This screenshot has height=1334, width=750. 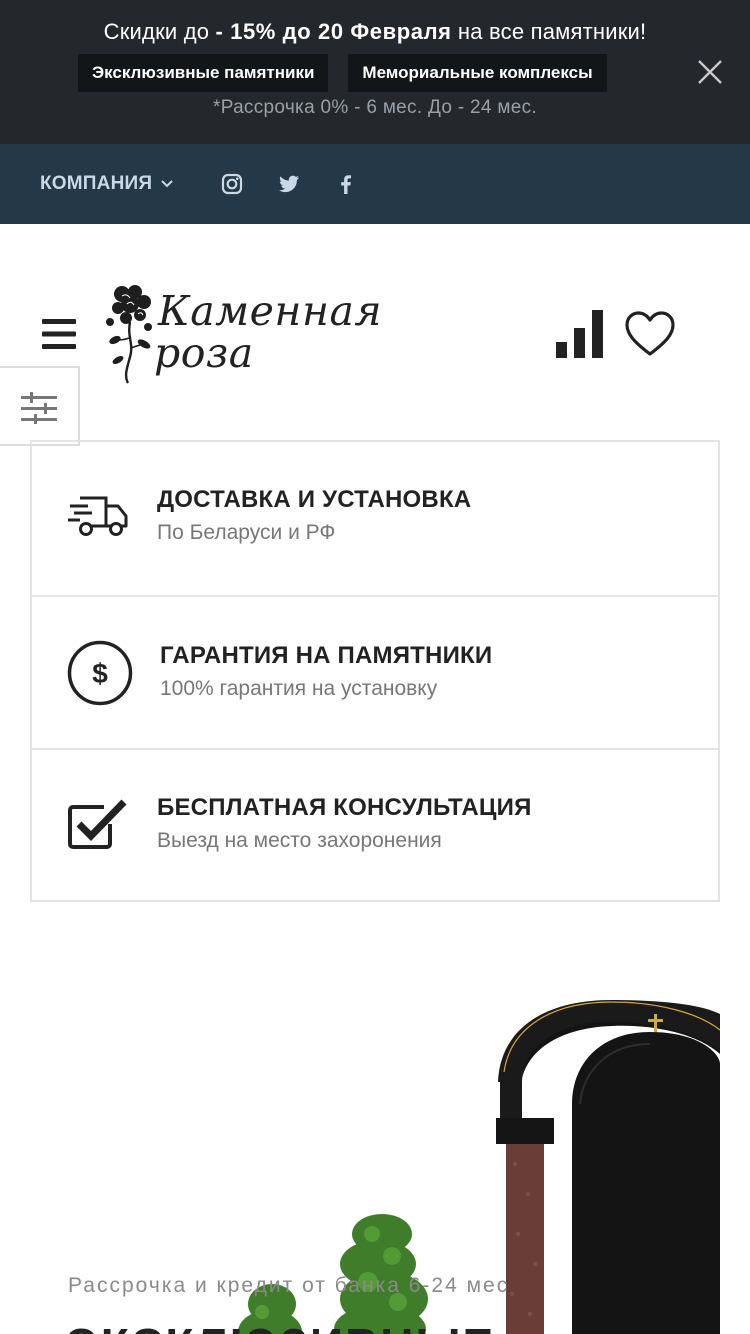 What do you see at coordinates (289, 1285) in the screenshot?
I see `hero-subtitle: Рассрочка и кредит от банка 6-24 мес` at bounding box center [289, 1285].